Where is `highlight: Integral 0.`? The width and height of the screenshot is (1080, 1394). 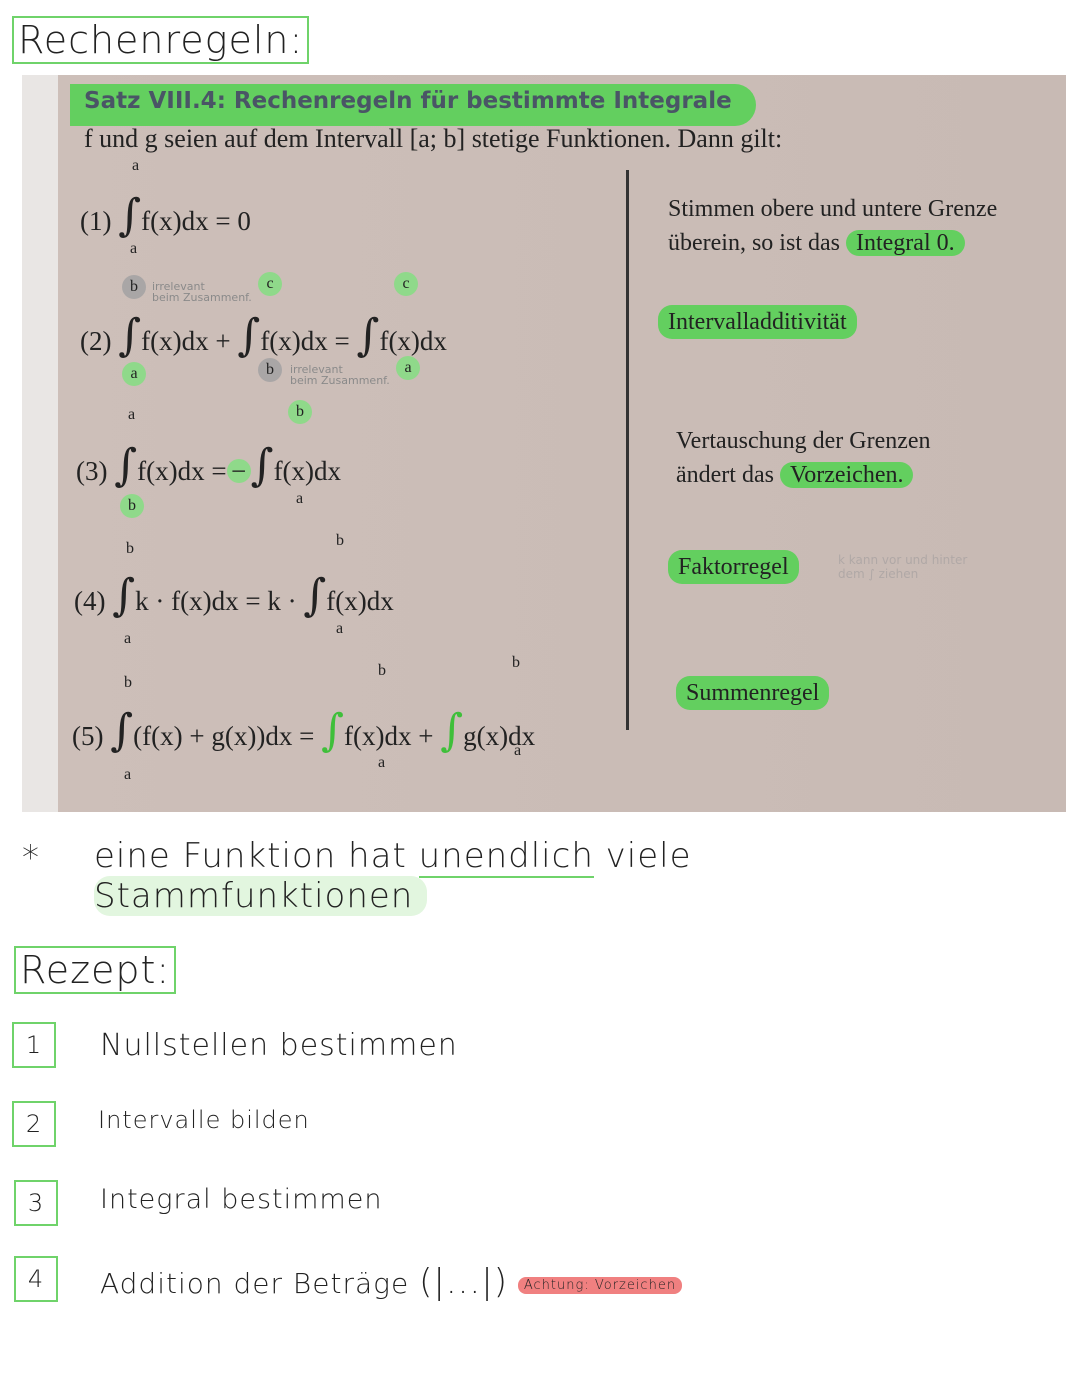 highlight: Integral 0. is located at coordinates (905, 243).